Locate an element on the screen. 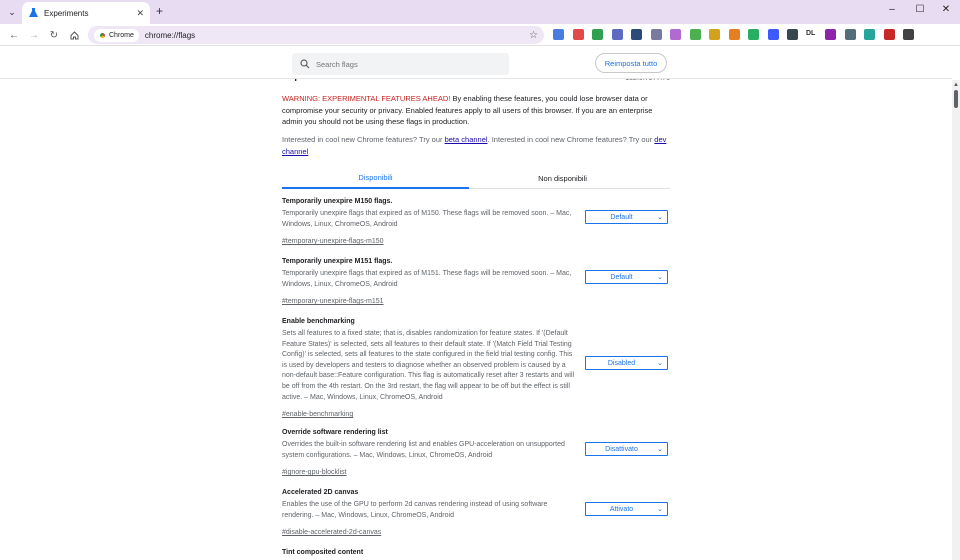 This screenshot has width=960, height=560. flag-anchor-link: #temporary-unexpire-flags-m150 is located at coordinates (333, 241).